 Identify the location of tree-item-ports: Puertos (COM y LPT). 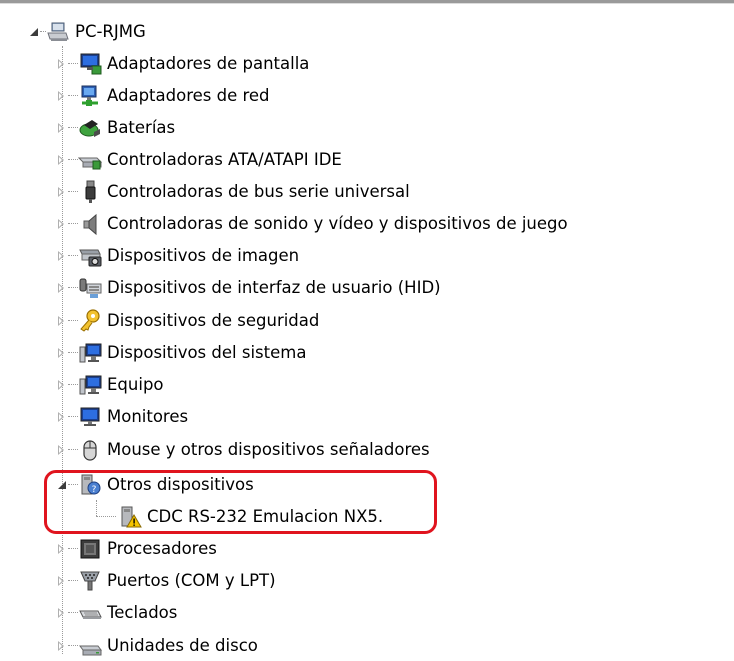
(166, 581).